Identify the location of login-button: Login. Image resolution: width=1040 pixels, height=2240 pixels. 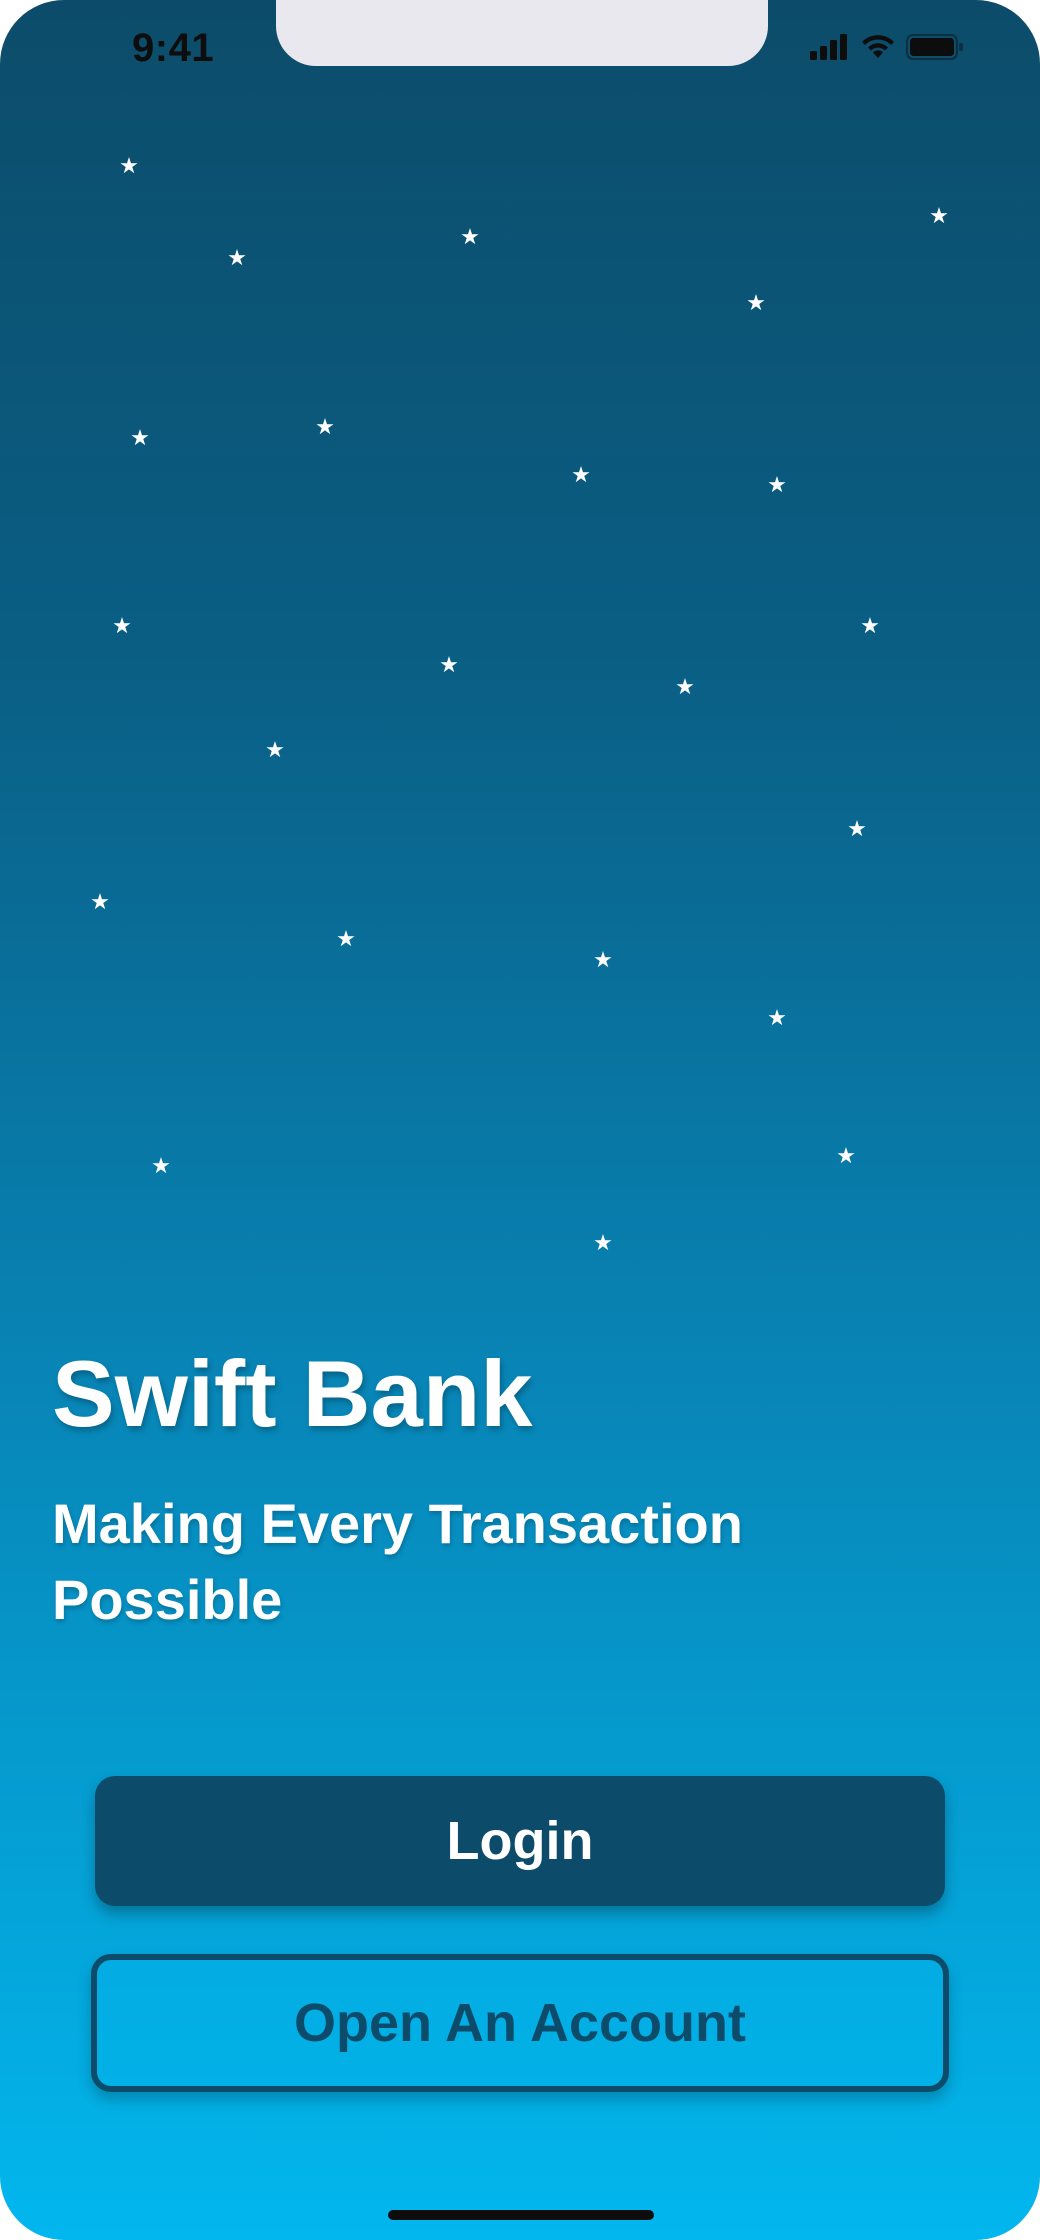
(520, 1841).